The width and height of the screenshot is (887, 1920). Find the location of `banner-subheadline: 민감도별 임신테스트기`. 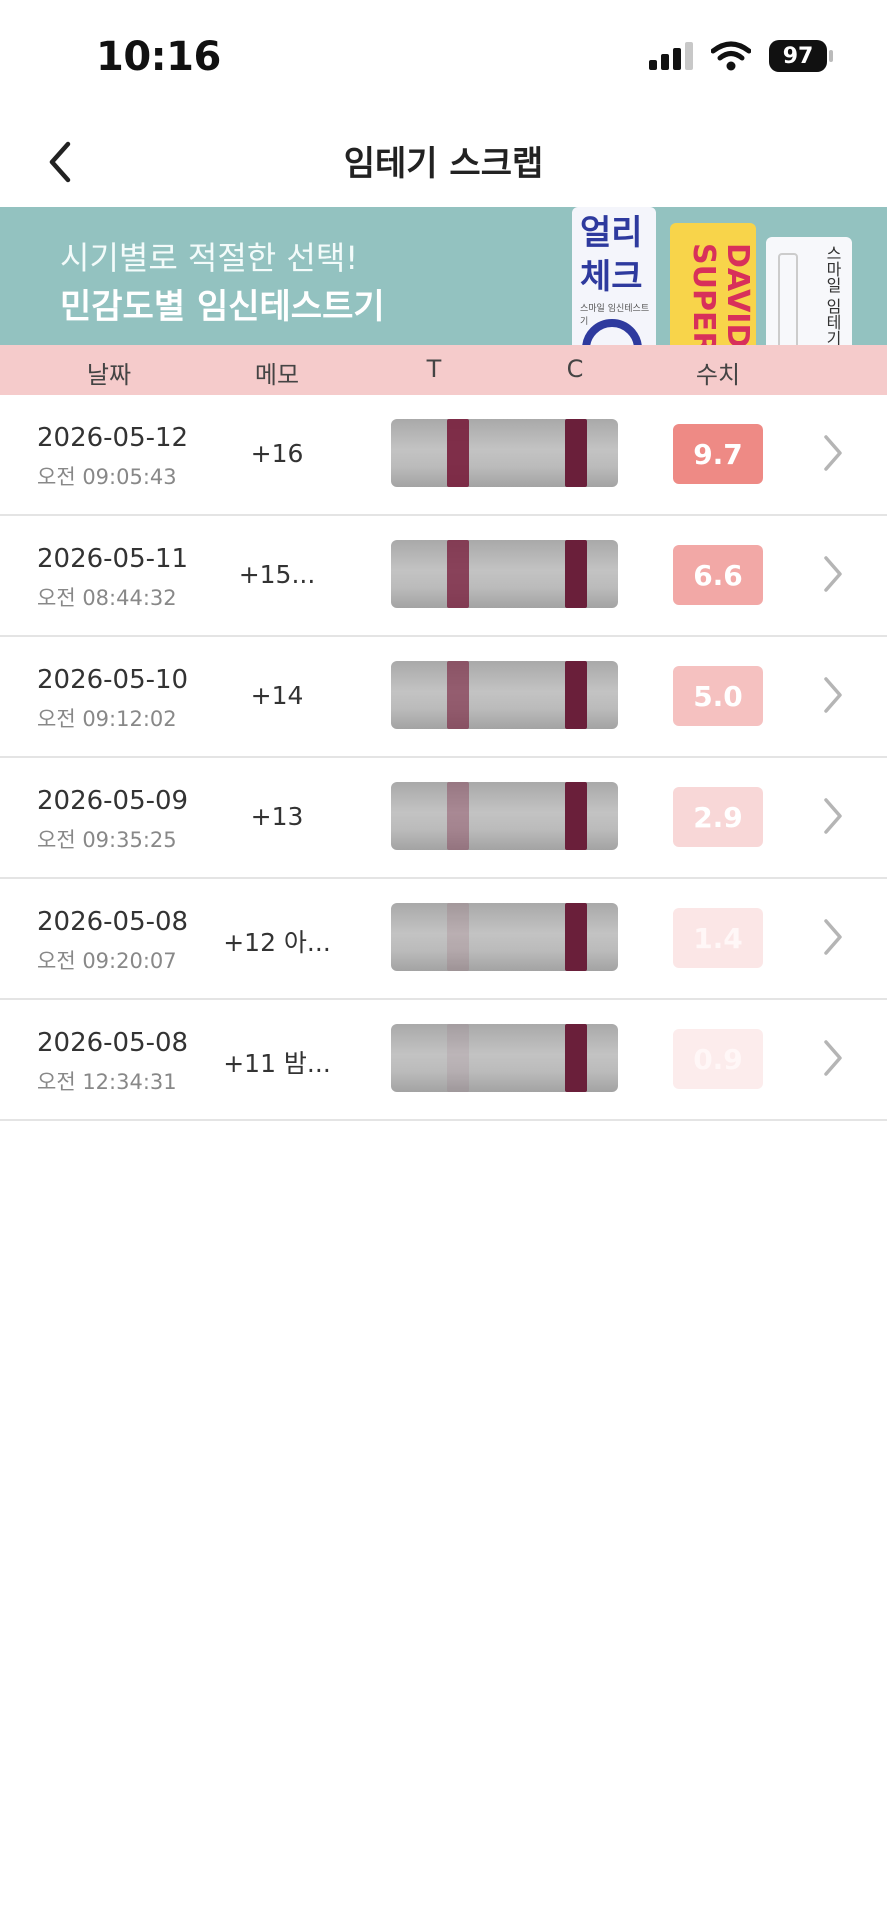

banner-subheadline: 민감도별 임신테스트기 is located at coordinates (222, 307).